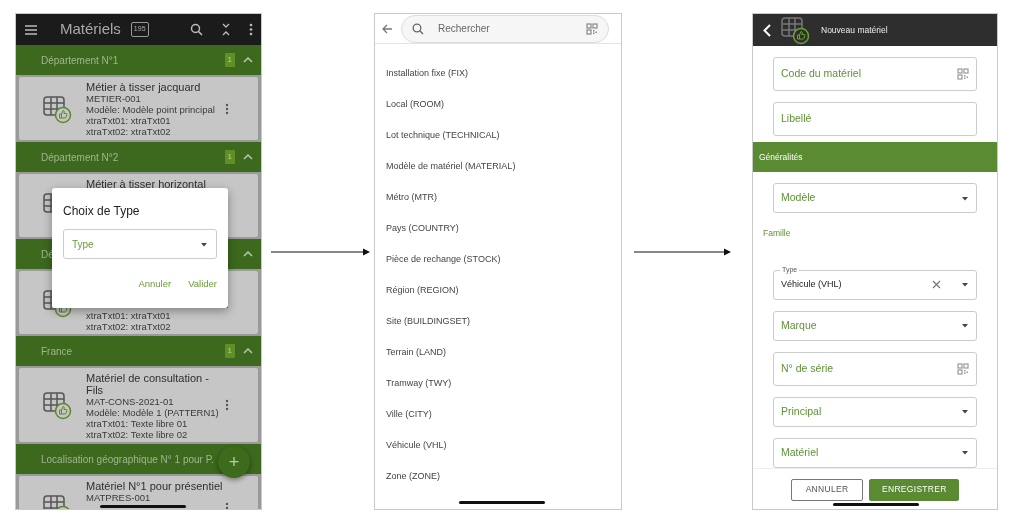 The width and height of the screenshot is (1017, 526). What do you see at coordinates (102, 211) in the screenshot?
I see `dialog-title: Choix de Type` at bounding box center [102, 211].